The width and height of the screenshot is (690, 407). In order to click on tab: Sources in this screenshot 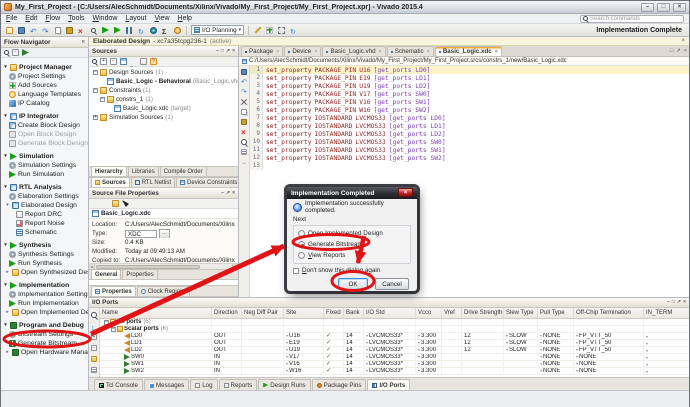, I will do `click(110, 182)`.